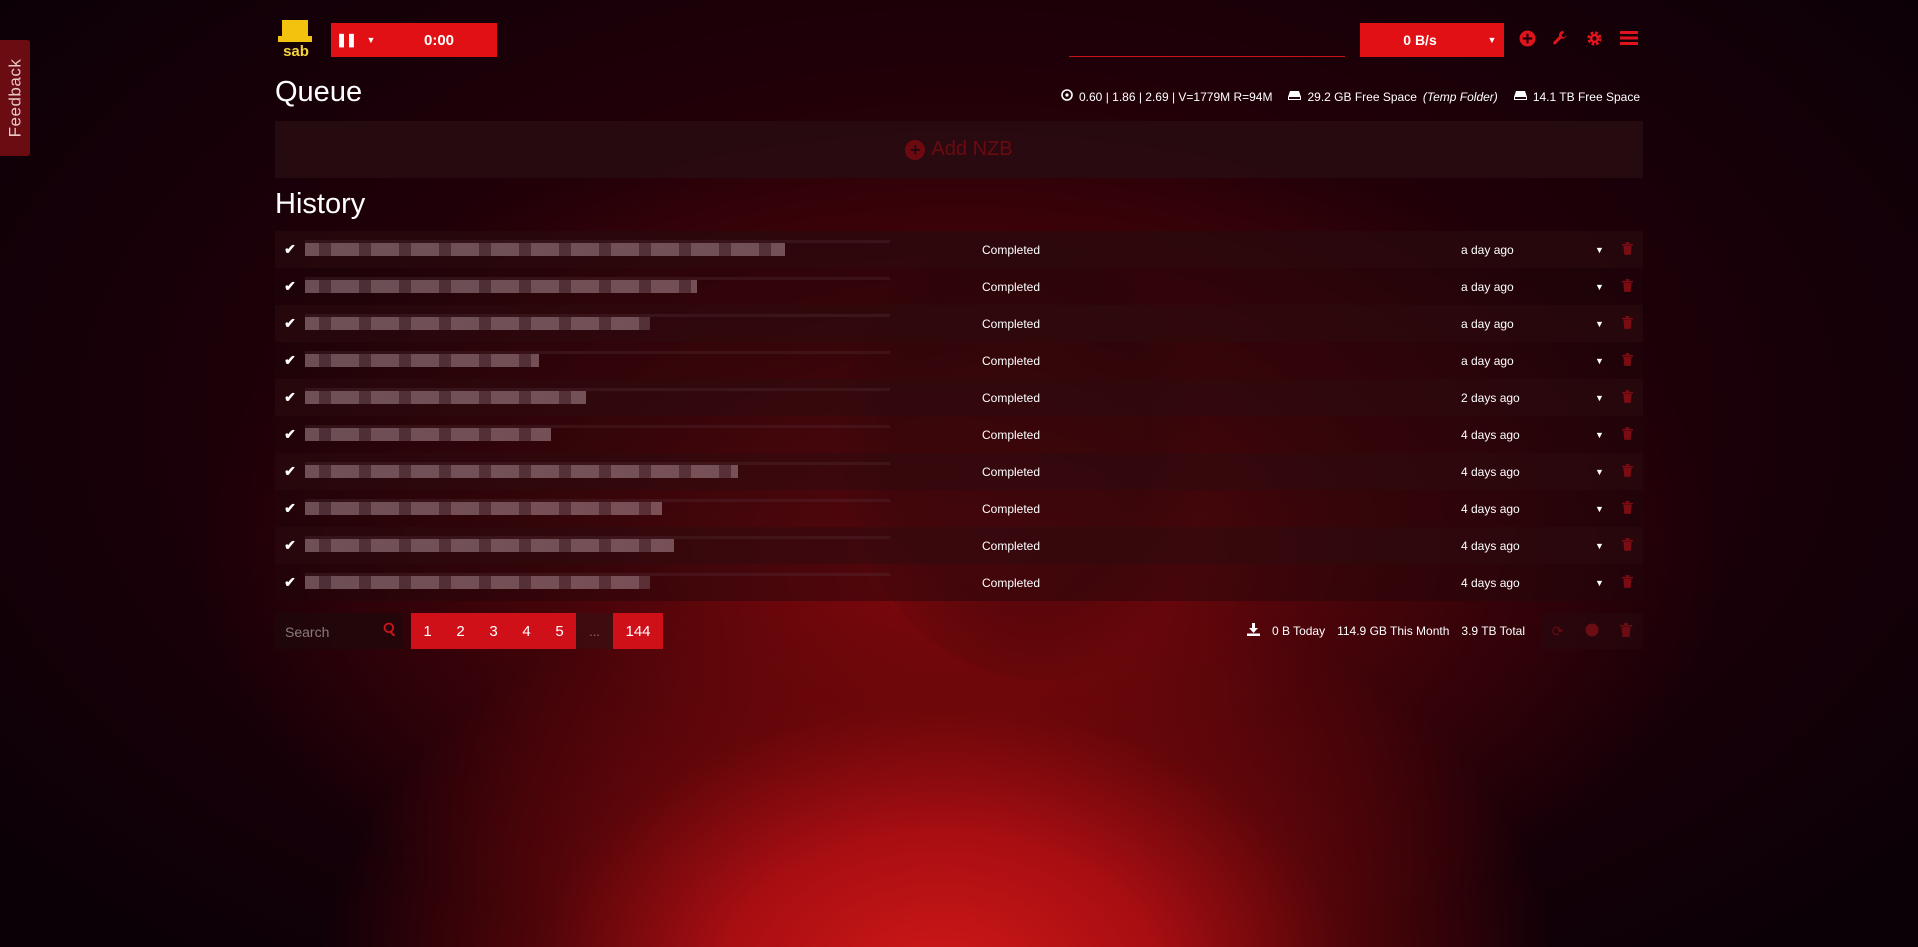 This screenshot has height=947, width=1918. What do you see at coordinates (959, 397) in the screenshot?
I see `history-row: ✔ Completed 2 days ago ▼` at bounding box center [959, 397].